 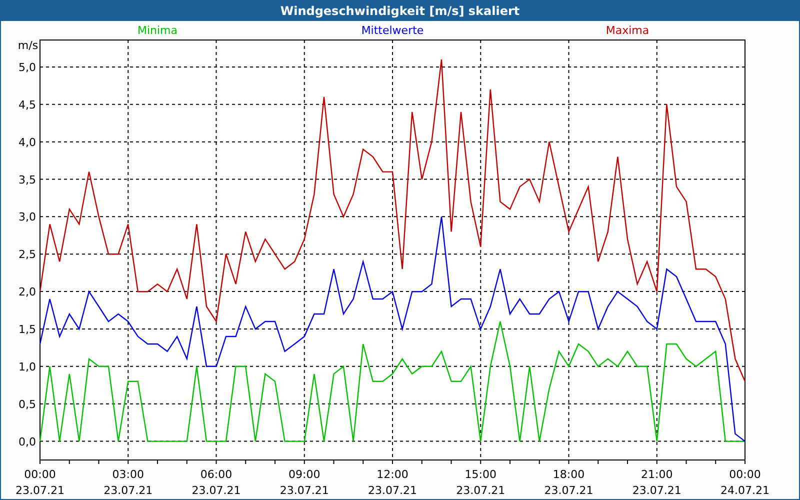 I want to click on y-tick-label: 1,5, so click(x=27, y=329).